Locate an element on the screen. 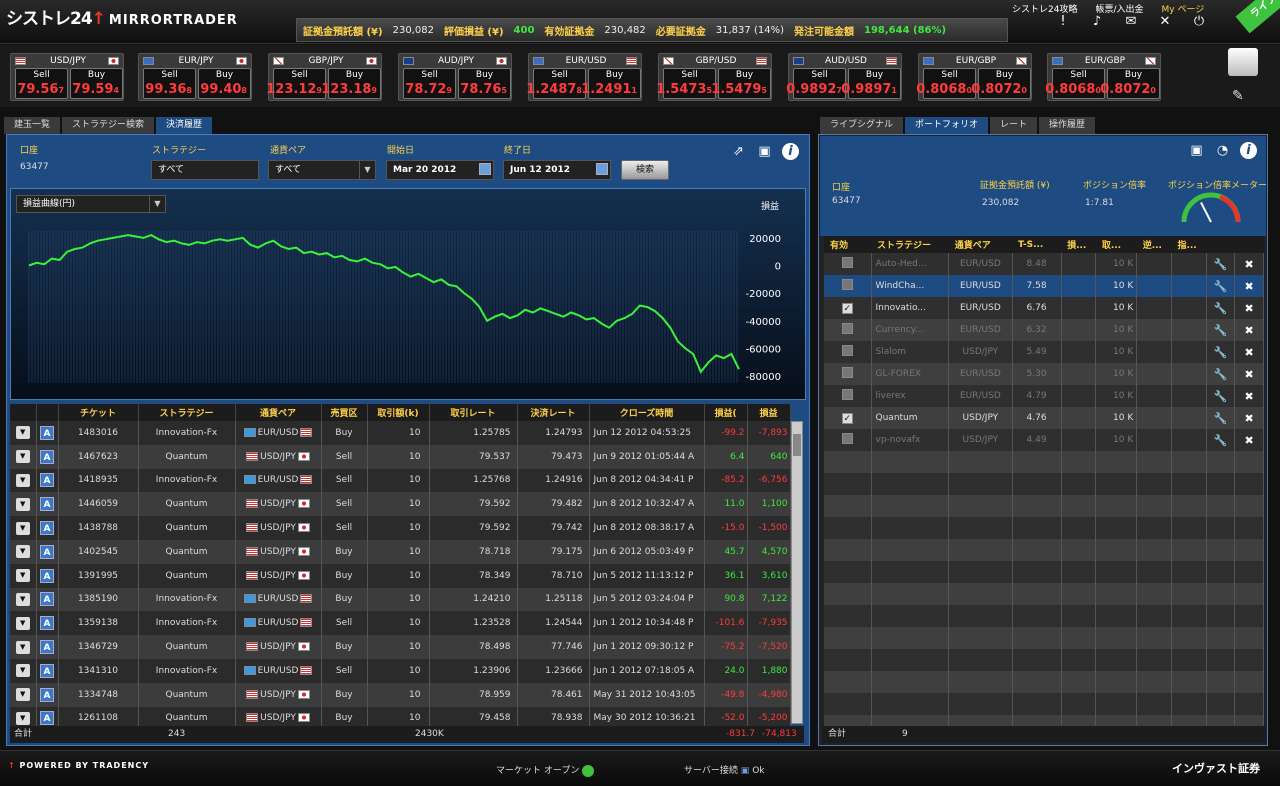 The width and height of the screenshot is (1280, 786). alert-icon: ! is located at coordinates (1063, 23).